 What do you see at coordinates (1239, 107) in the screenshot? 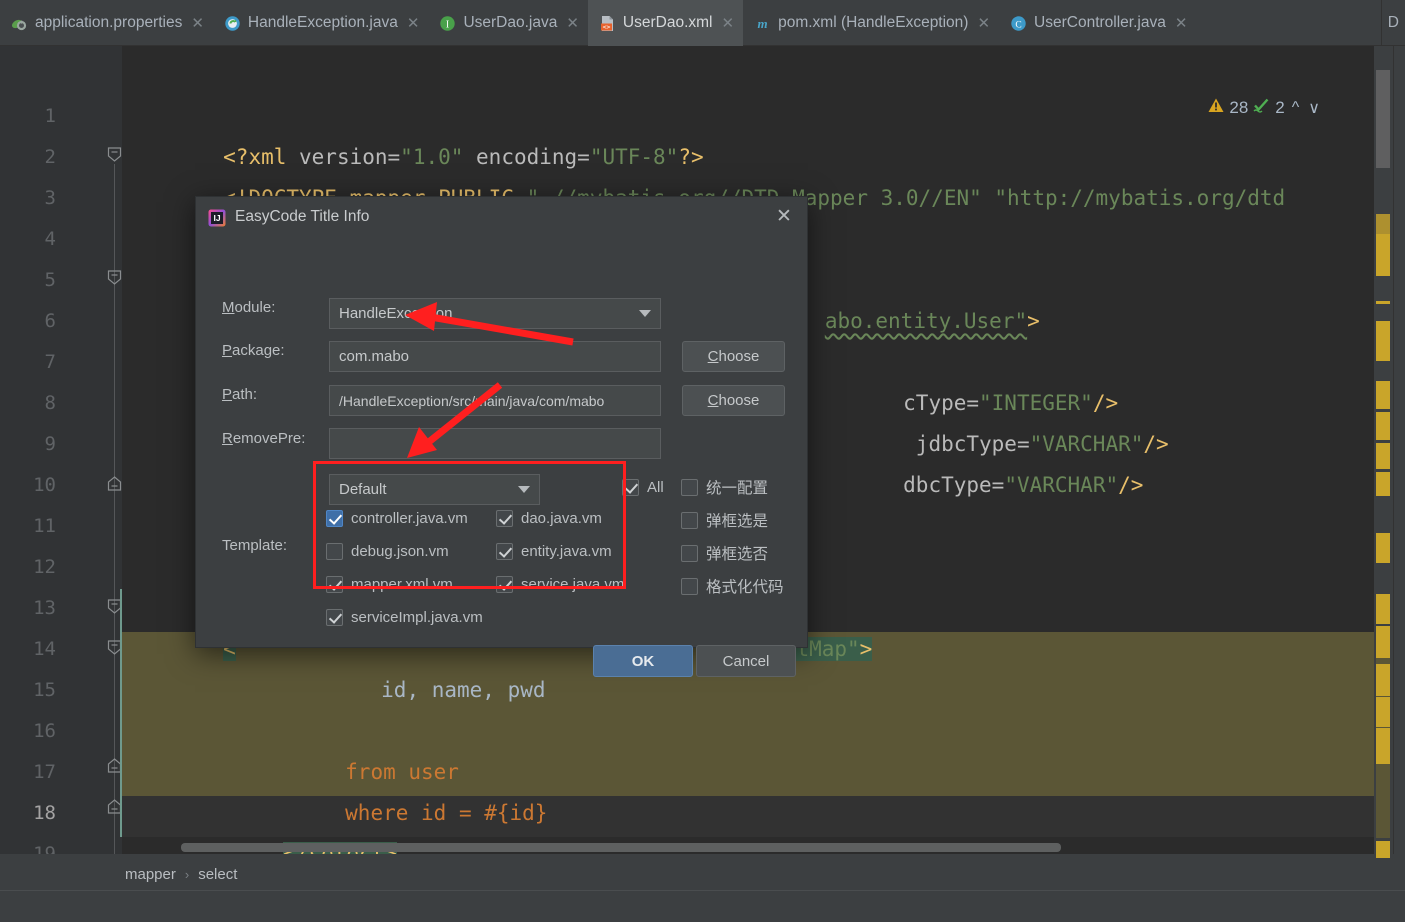
I see `warning-count: 28` at bounding box center [1239, 107].